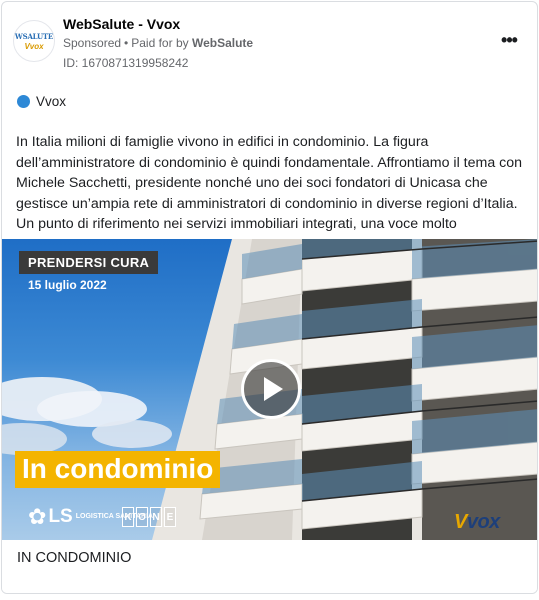  What do you see at coordinates (128, 517) in the screenshot?
I see `kone-letter: K` at bounding box center [128, 517].